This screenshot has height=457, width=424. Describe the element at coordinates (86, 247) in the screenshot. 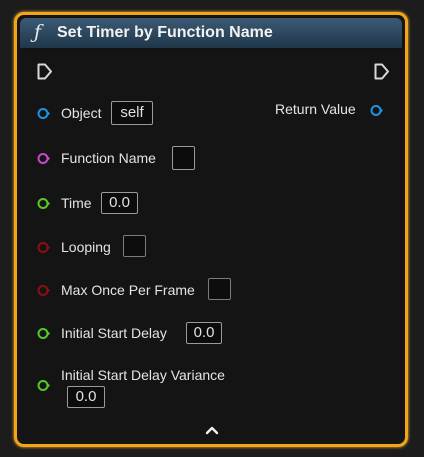

I see `looping-label: Looping` at that location.